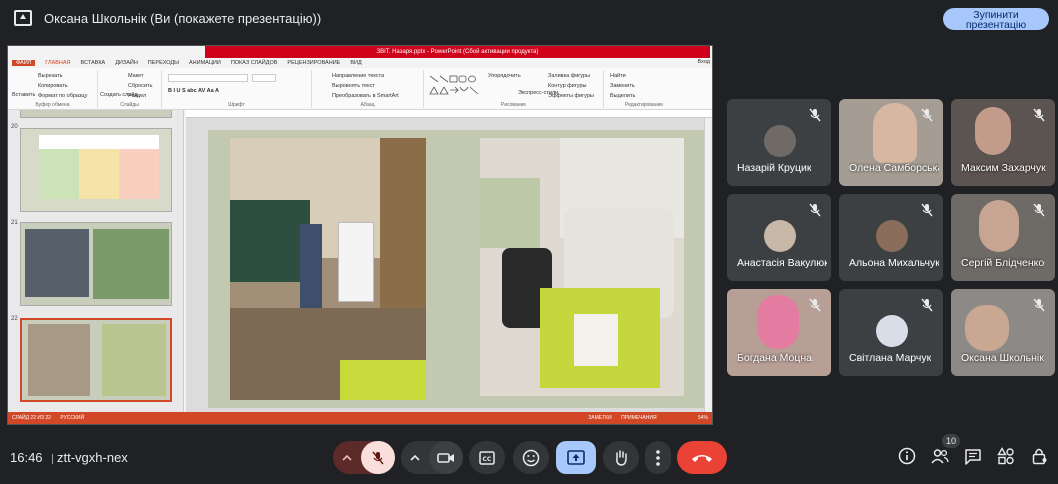  Describe the element at coordinates (96, 114) in the screenshot. I see `thumb-19-partial` at that location.